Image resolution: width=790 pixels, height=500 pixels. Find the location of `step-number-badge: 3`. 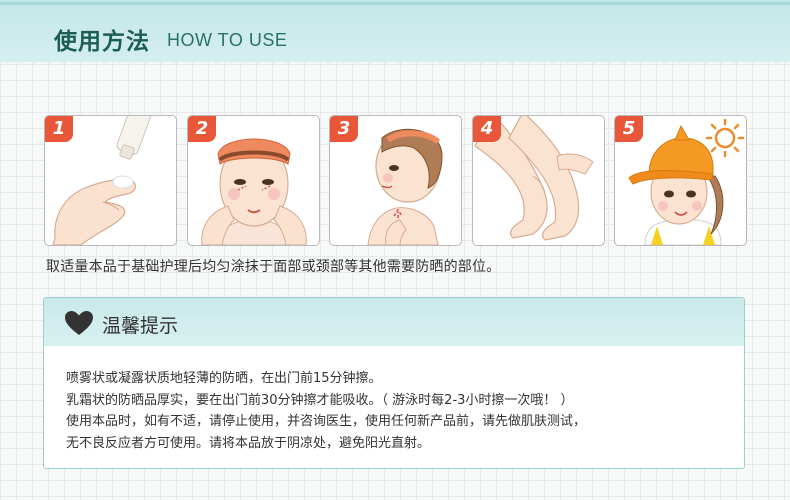

step-number-badge: 3 is located at coordinates (344, 129).